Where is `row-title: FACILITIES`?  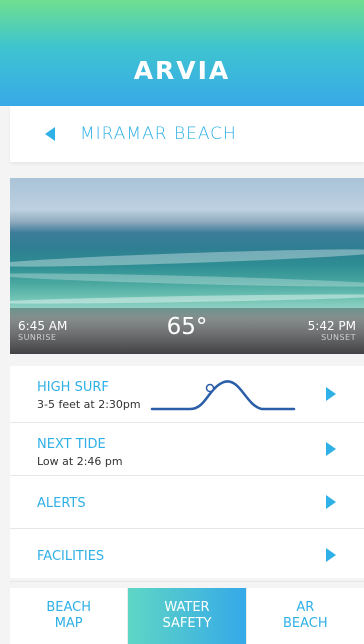
row-title: FACILITIES is located at coordinates (71, 556).